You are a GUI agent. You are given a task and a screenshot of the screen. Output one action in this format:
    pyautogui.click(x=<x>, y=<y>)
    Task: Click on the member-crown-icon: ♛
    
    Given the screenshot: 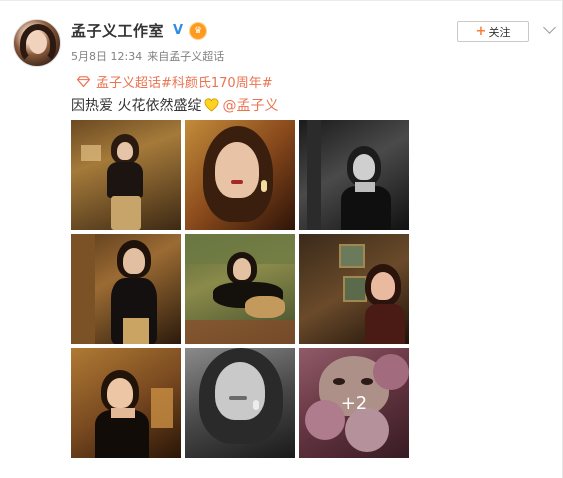 What is the action you would take?
    pyautogui.click(x=198, y=30)
    